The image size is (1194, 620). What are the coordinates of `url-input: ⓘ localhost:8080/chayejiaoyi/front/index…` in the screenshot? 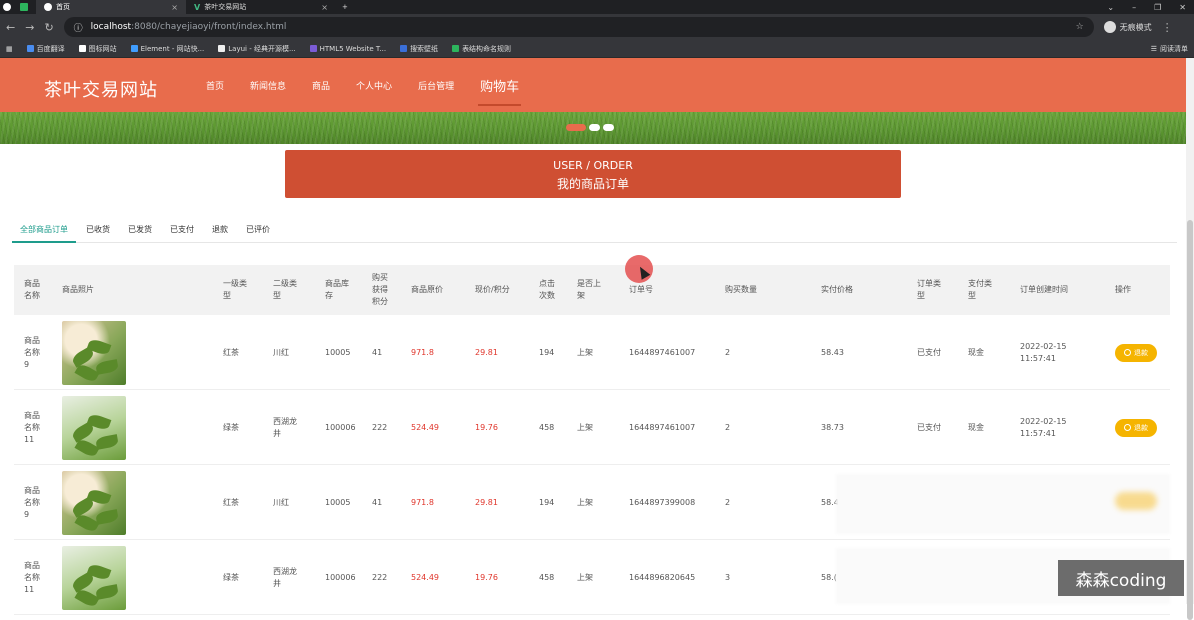 It's located at (578, 27).